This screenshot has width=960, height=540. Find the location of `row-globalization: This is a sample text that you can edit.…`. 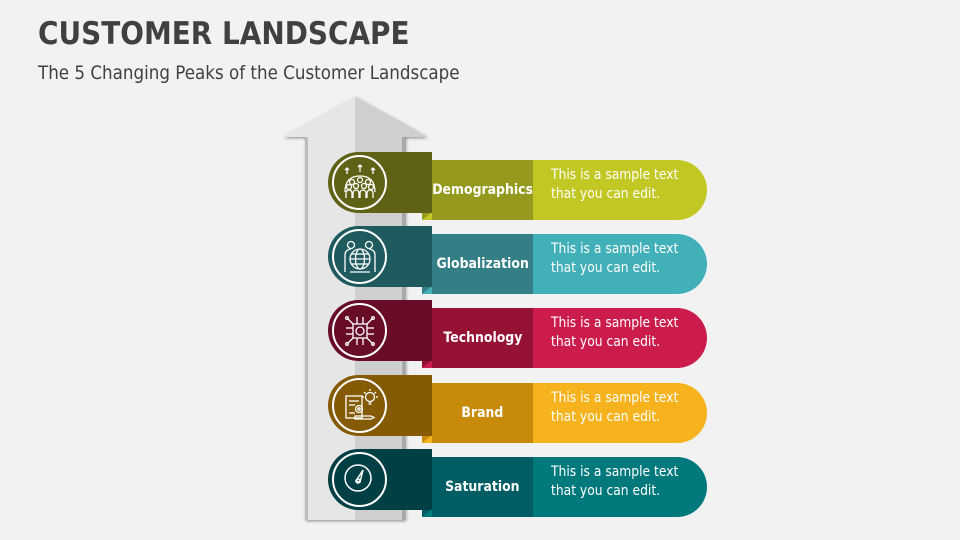

row-globalization: This is a sample text that you can edit.… is located at coordinates (480, 261).